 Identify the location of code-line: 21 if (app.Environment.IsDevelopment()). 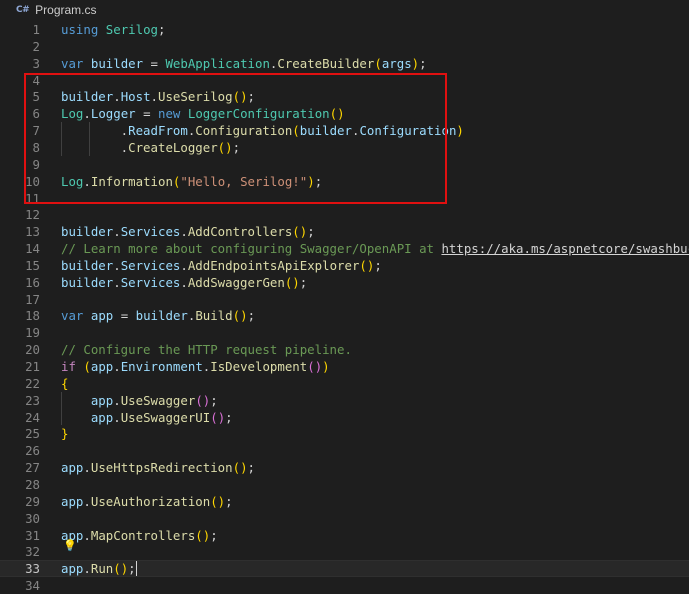
(344, 366).